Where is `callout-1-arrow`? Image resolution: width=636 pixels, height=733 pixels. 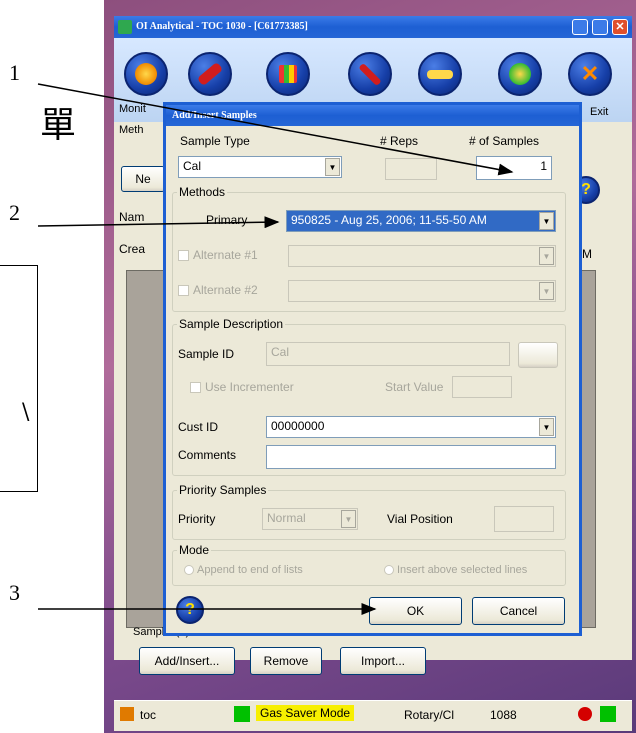 callout-1-arrow is located at coordinates (275, 129).